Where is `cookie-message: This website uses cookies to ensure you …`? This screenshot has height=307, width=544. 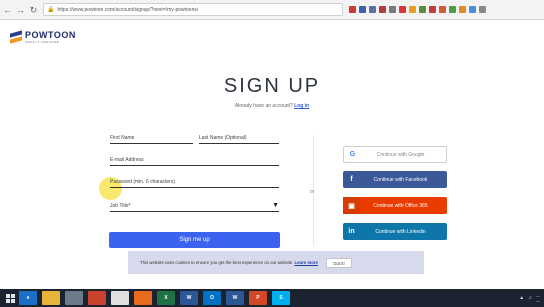 cookie-message: This website uses cookies to ensure you … is located at coordinates (229, 262).